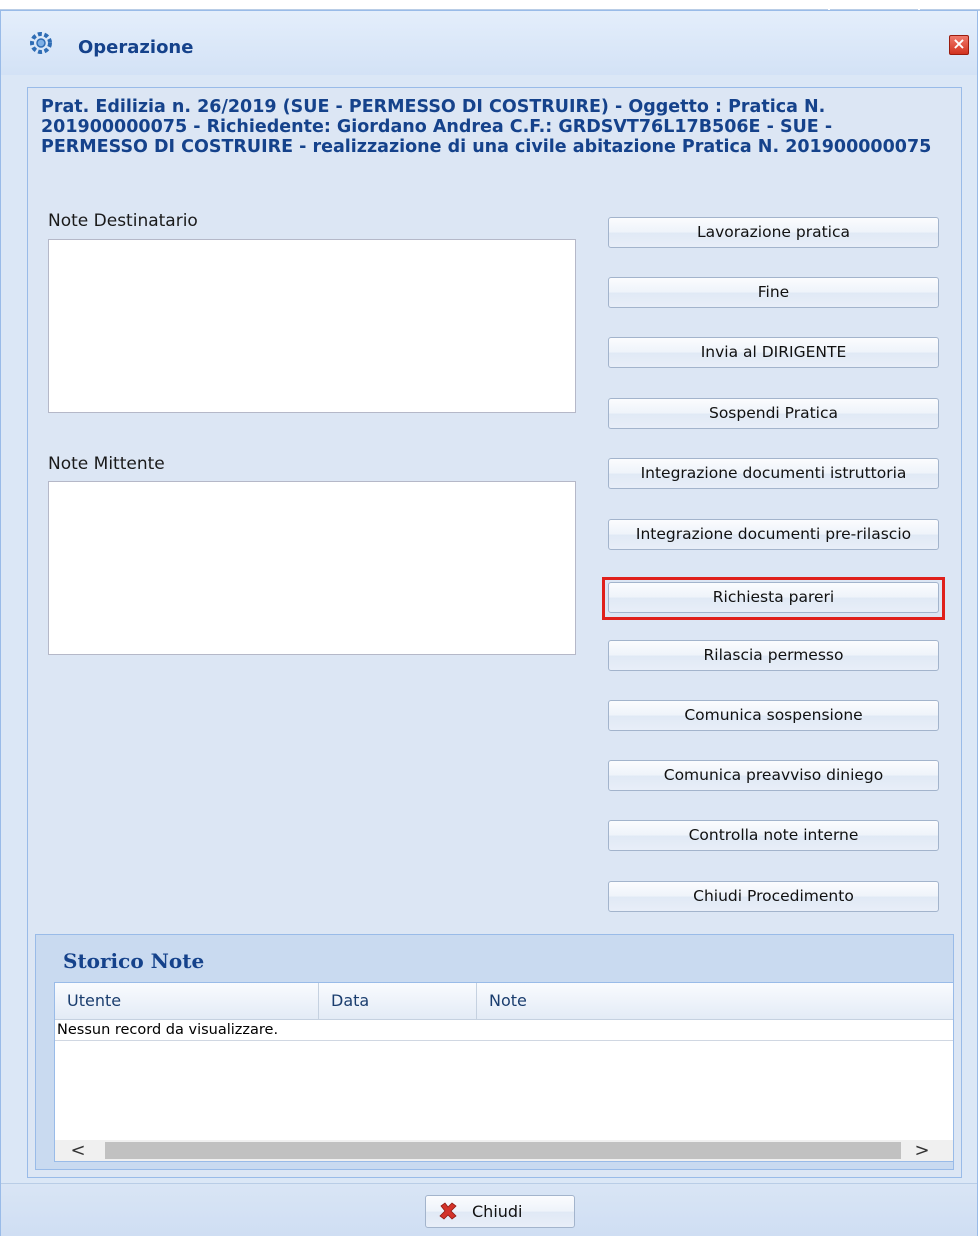  I want to click on chiudi-button: Chiudi, so click(500, 1211).